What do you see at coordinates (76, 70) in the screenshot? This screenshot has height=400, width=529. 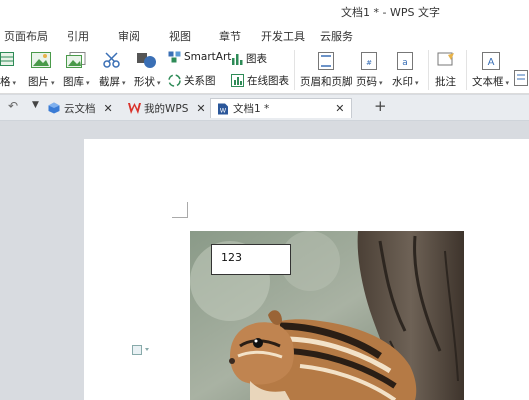 I see `gallery-button: 图库 ▾` at bounding box center [76, 70].